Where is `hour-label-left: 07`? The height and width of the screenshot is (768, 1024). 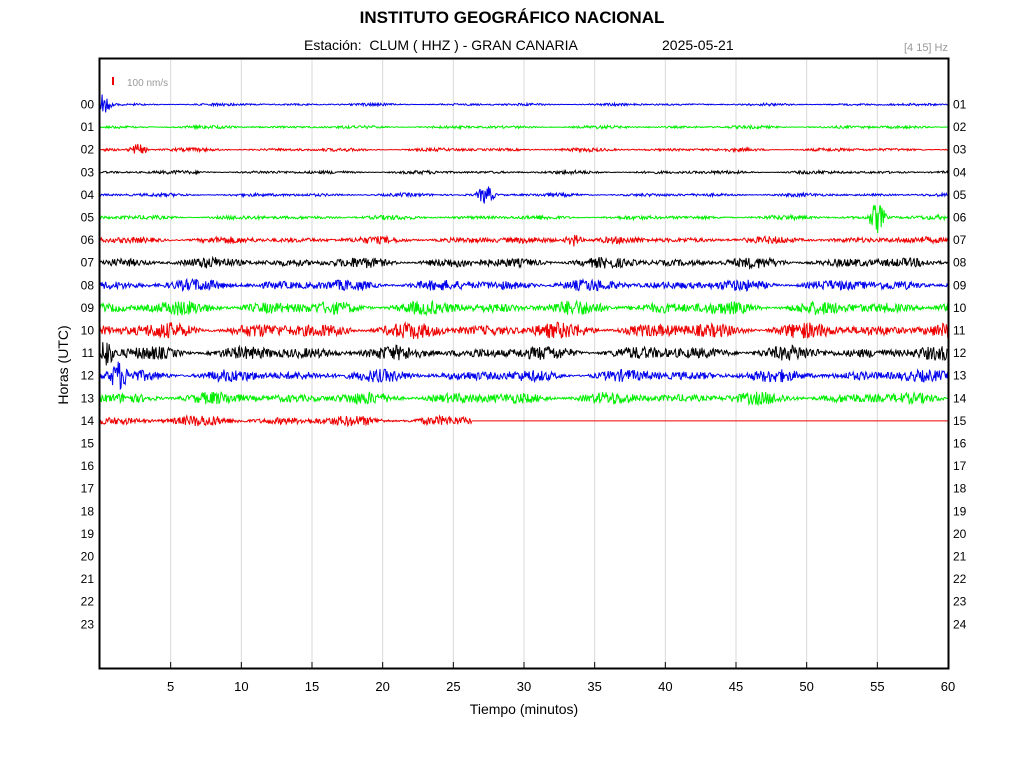
hour-label-left: 07 is located at coordinates (88, 263).